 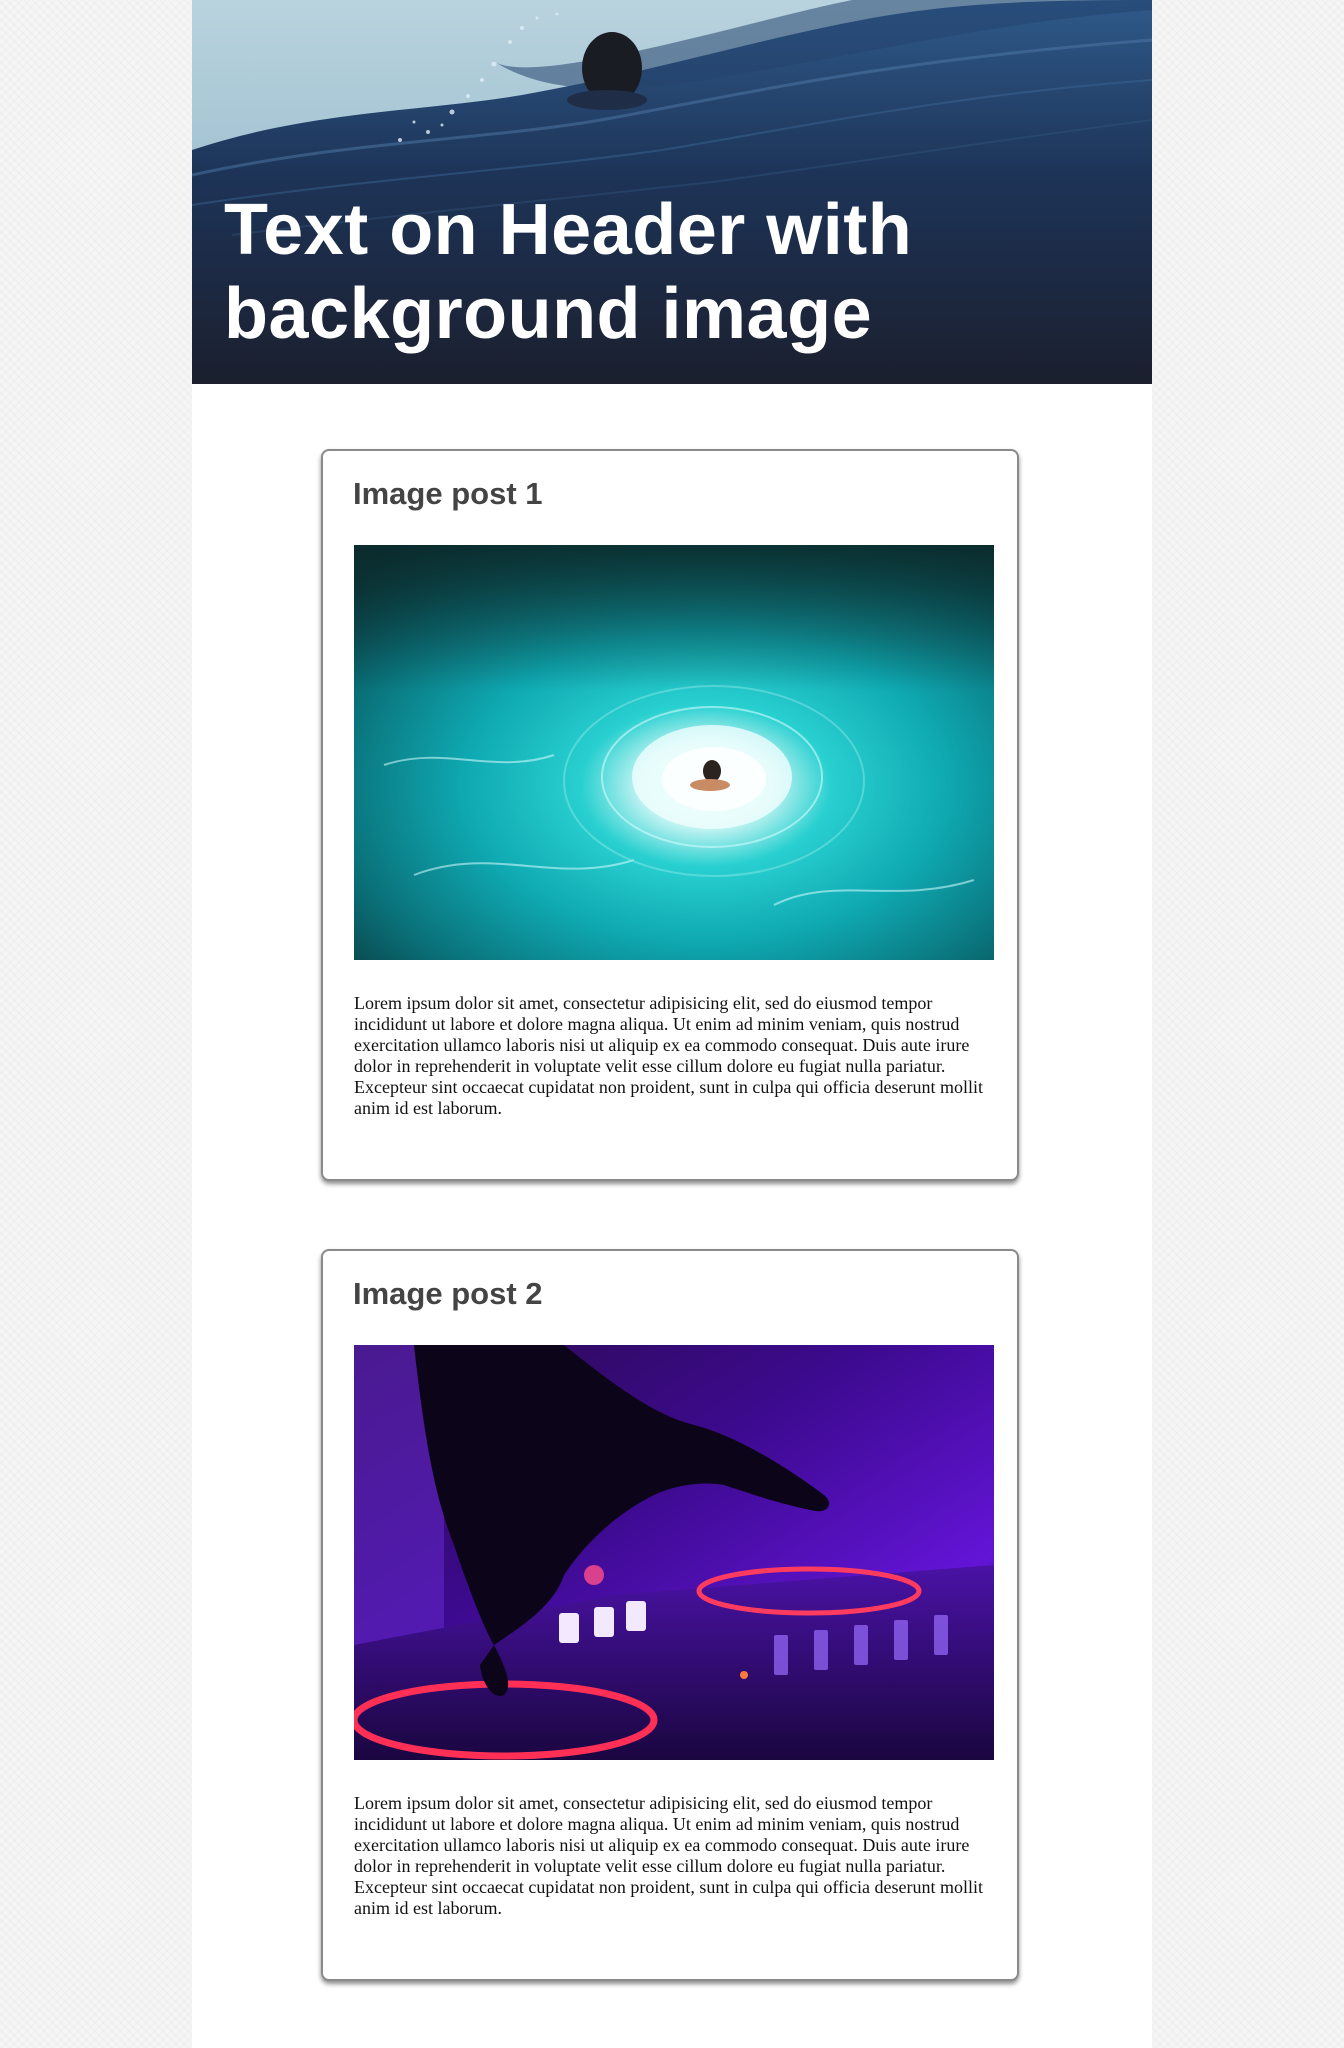 I want to click on swimmer-in-turquoise-water-image, so click(x=674, y=752).